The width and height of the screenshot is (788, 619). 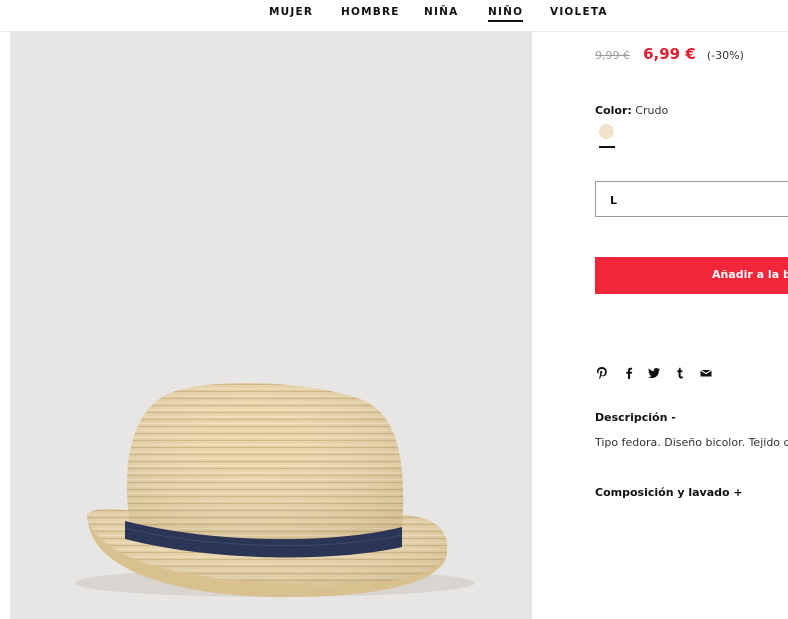 I want to click on description-toggle: Descripción -, so click(x=635, y=417).